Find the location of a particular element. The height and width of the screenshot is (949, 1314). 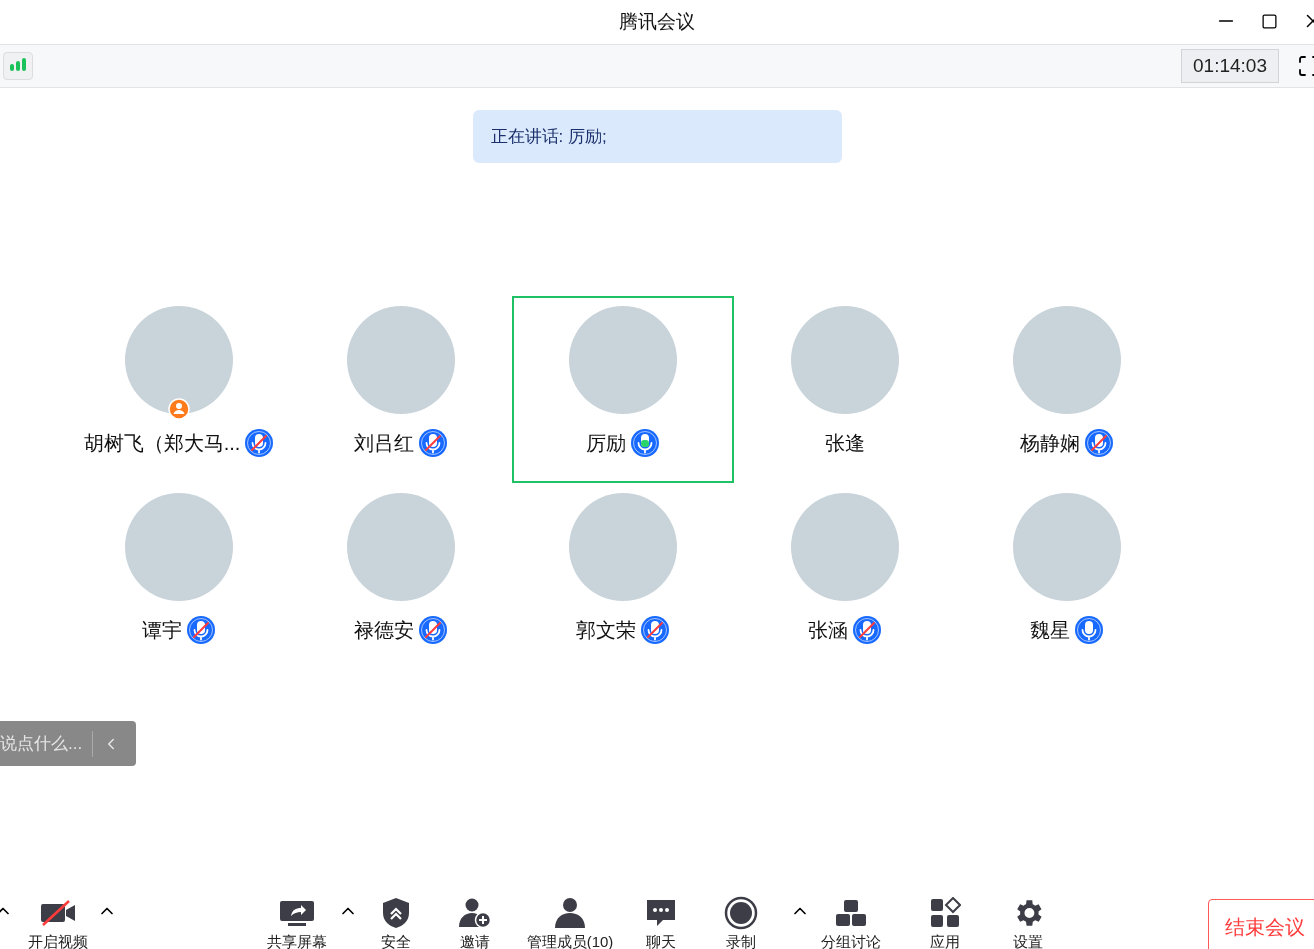

toolbar-button: 分组讨论 is located at coordinates (851, 923).